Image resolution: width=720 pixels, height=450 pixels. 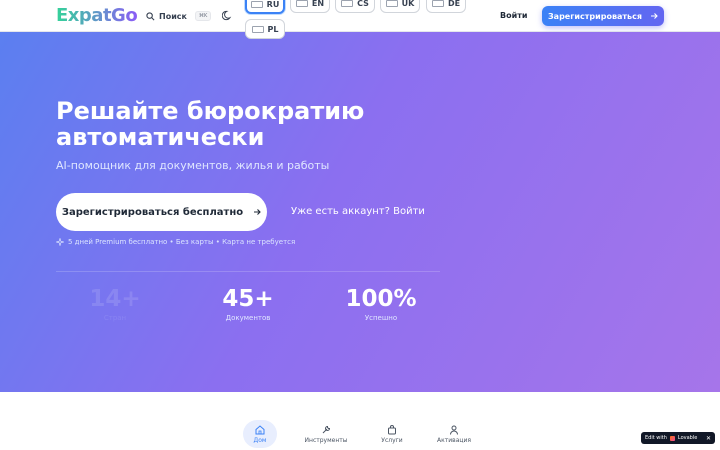 What do you see at coordinates (708, 438) in the screenshot?
I see `close-icon: ✕` at bounding box center [708, 438].